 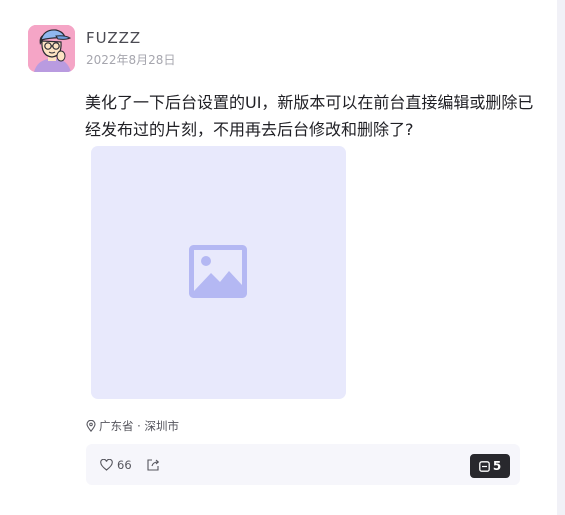 What do you see at coordinates (116, 465) in the screenshot?
I see `like-button: 66` at bounding box center [116, 465].